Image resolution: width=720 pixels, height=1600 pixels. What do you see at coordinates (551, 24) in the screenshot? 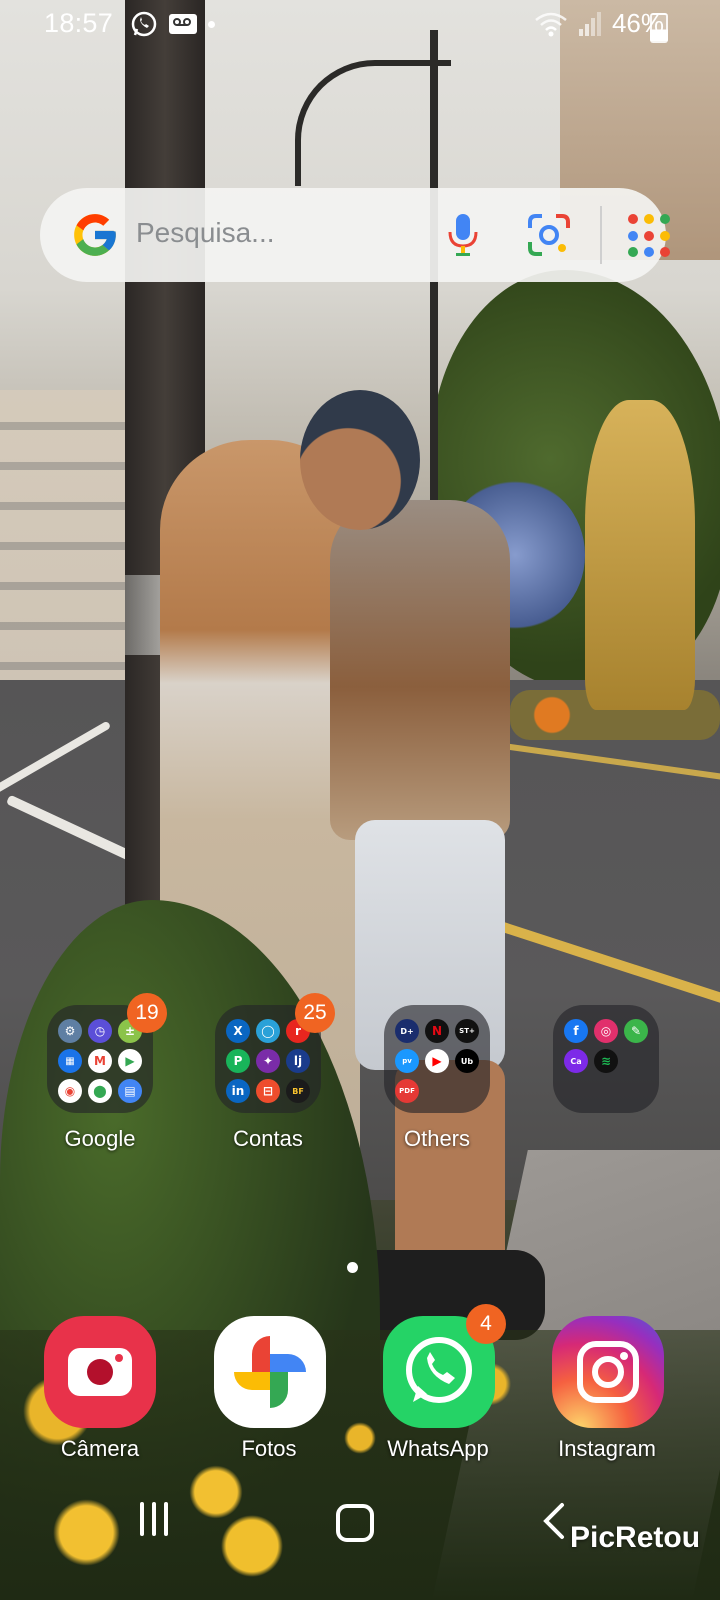
I see `wifi-icon` at bounding box center [551, 24].